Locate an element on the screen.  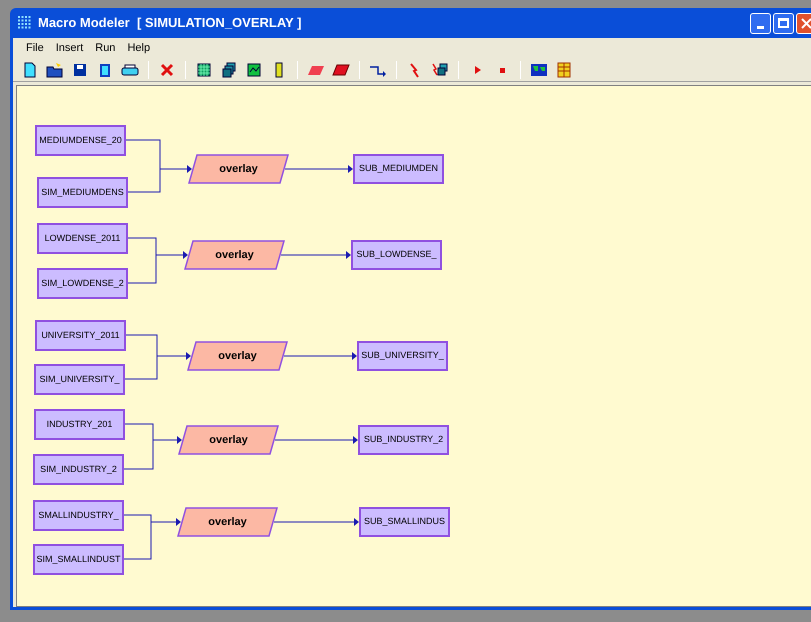
input-layer-node: UNIVERSITY_2011 is located at coordinates (80, 335).